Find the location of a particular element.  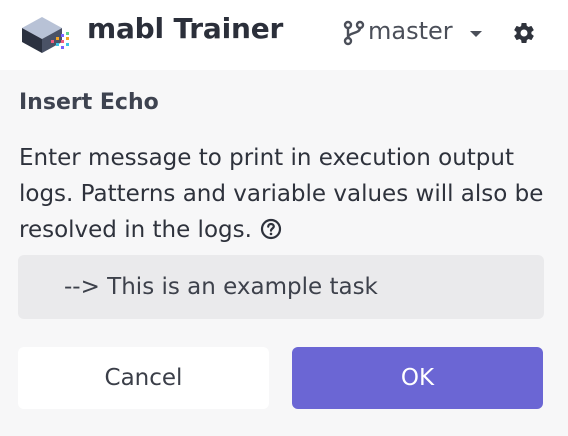

caret-down-icon is located at coordinates (476, 34).